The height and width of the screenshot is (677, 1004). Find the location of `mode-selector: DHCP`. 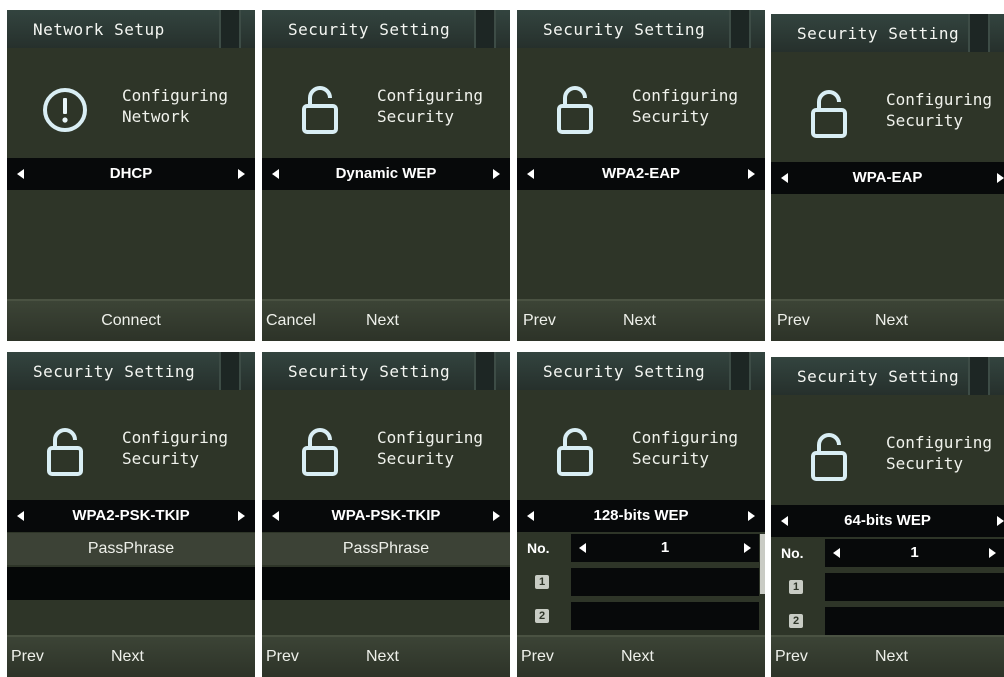

mode-selector: DHCP is located at coordinates (131, 174).